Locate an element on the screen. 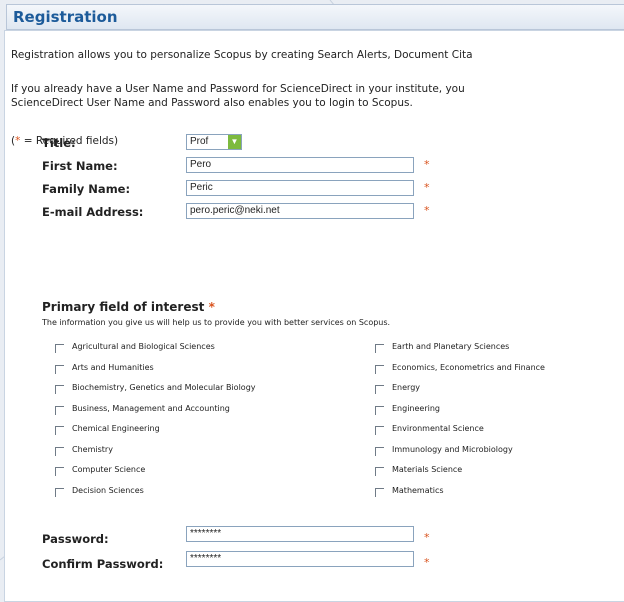 The image size is (624, 602). interest-option-label: Computer Science is located at coordinates (109, 469).